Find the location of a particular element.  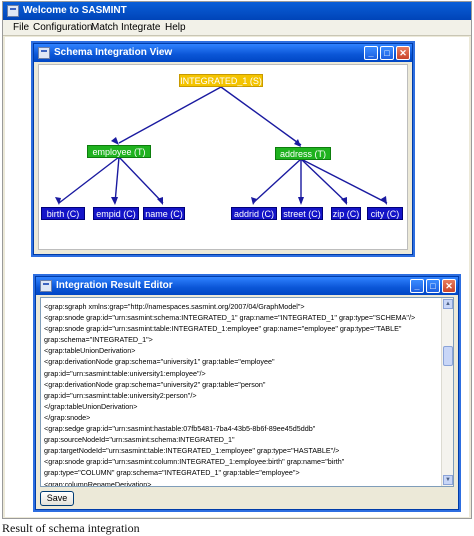

editor-title-bar: Integration Result Editor _ □ ✕ is located at coordinates (247, 286).